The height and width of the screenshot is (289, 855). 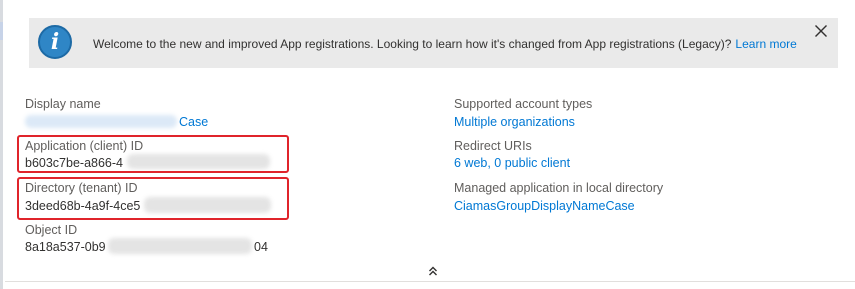 I want to click on object-id-value-prefix: 8a18a537-0b9, so click(x=65, y=247).